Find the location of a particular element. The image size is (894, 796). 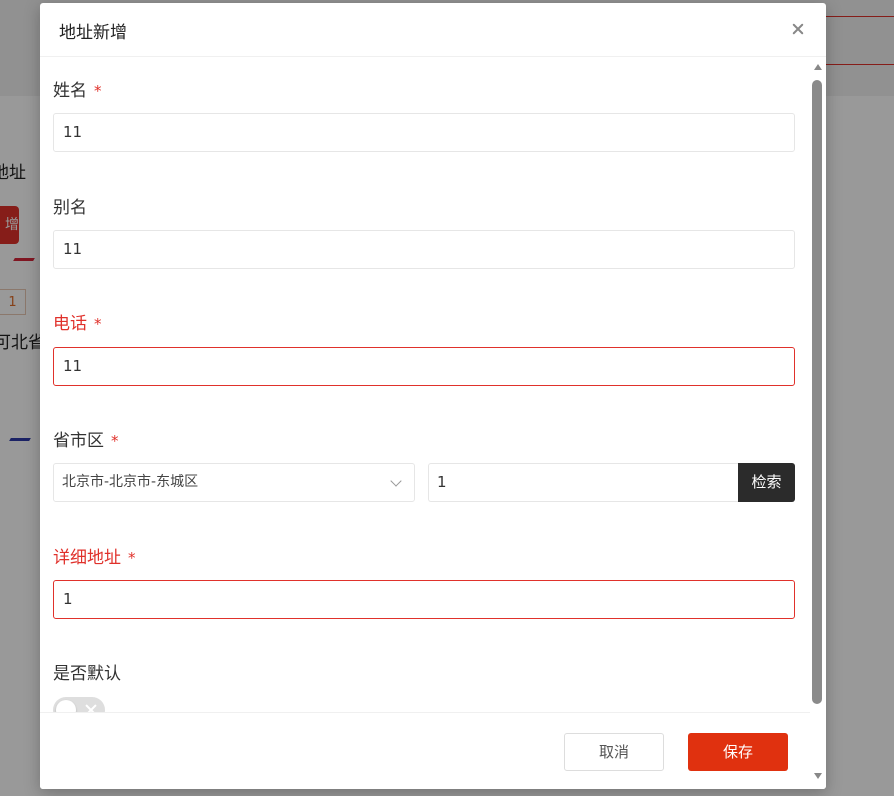

alias-input: 11 is located at coordinates (424, 249).